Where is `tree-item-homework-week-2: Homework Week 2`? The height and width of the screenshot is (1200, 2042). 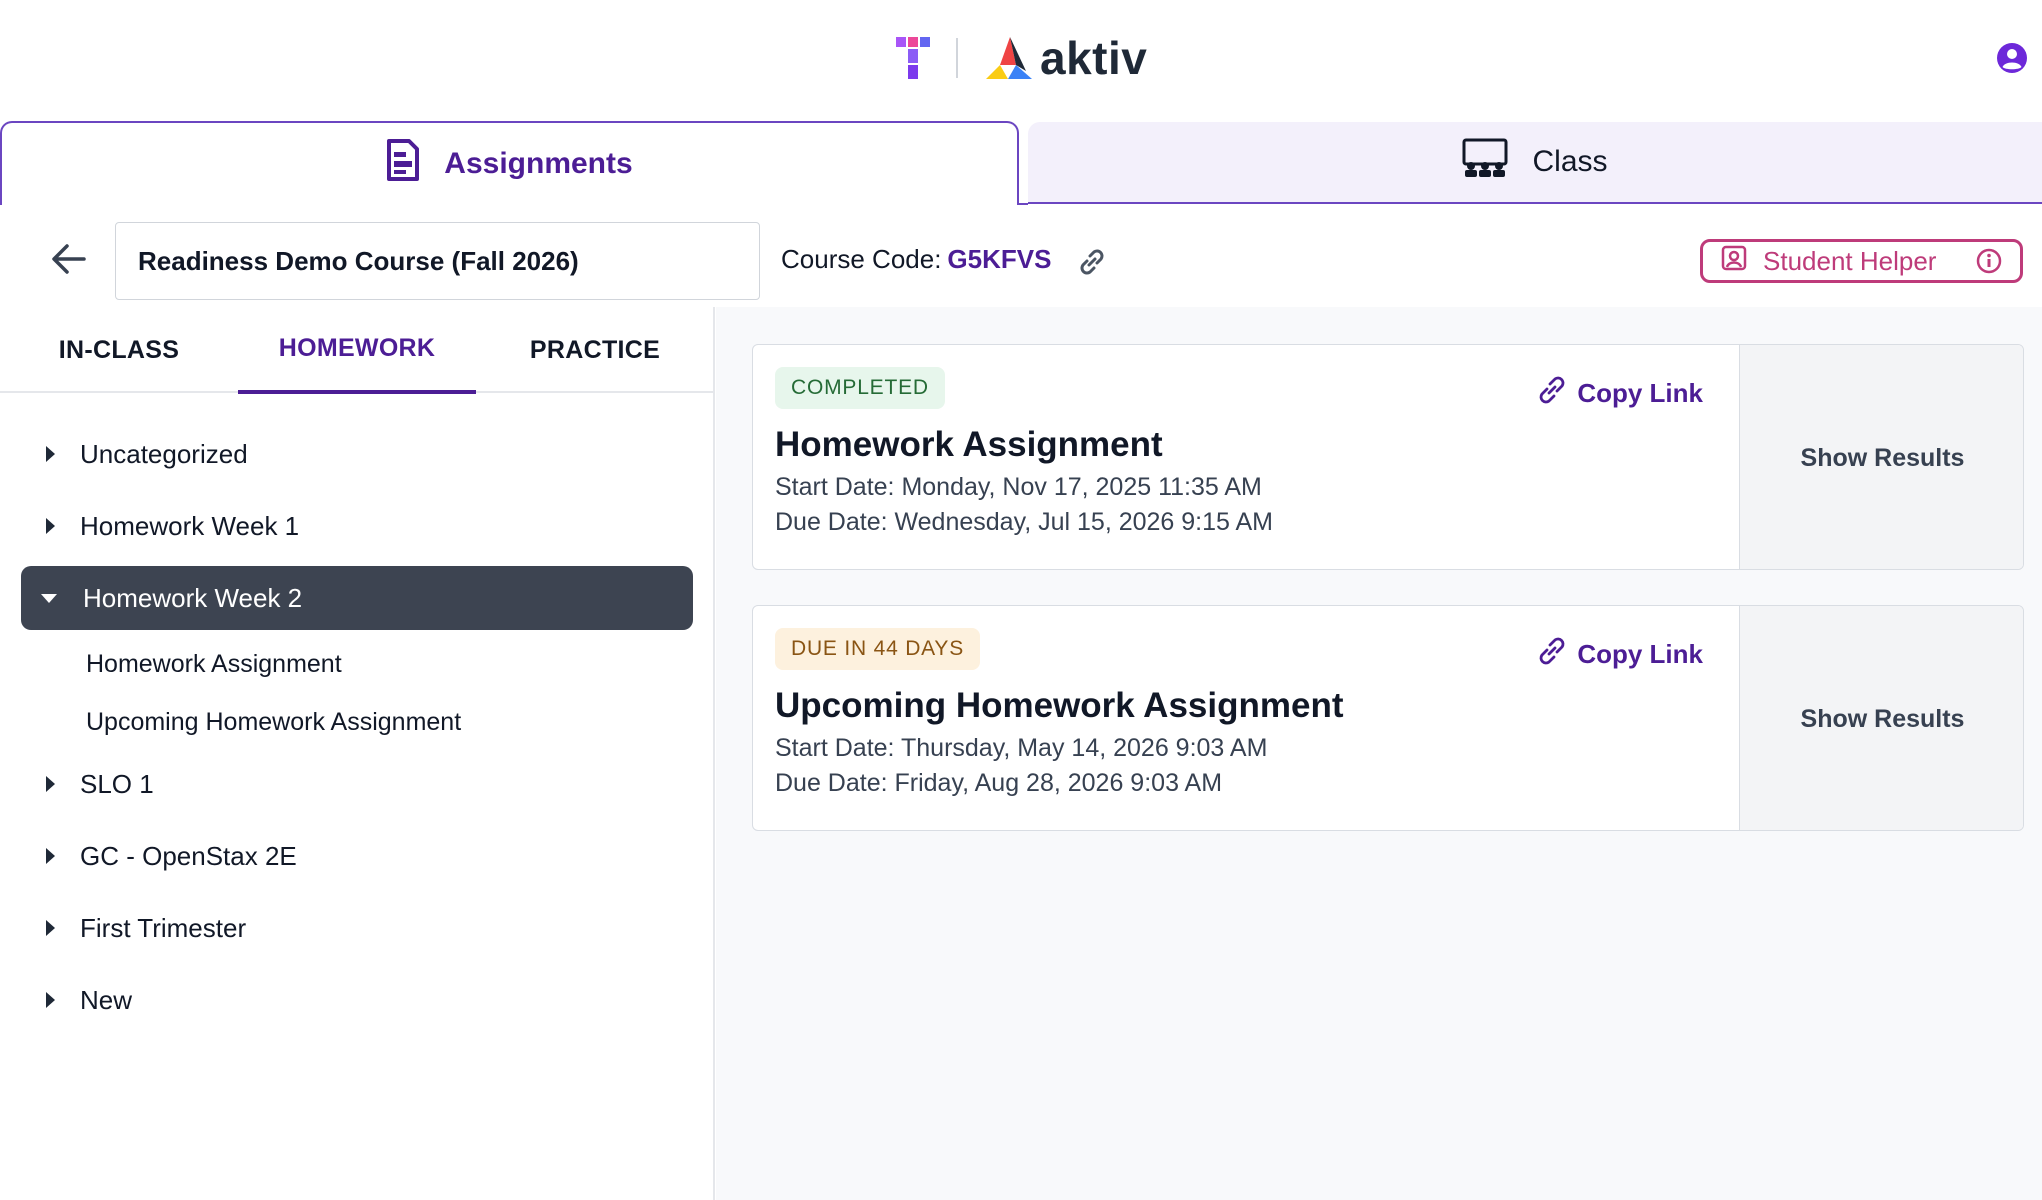 tree-item-homework-week-2: Homework Week 2 is located at coordinates (357, 598).